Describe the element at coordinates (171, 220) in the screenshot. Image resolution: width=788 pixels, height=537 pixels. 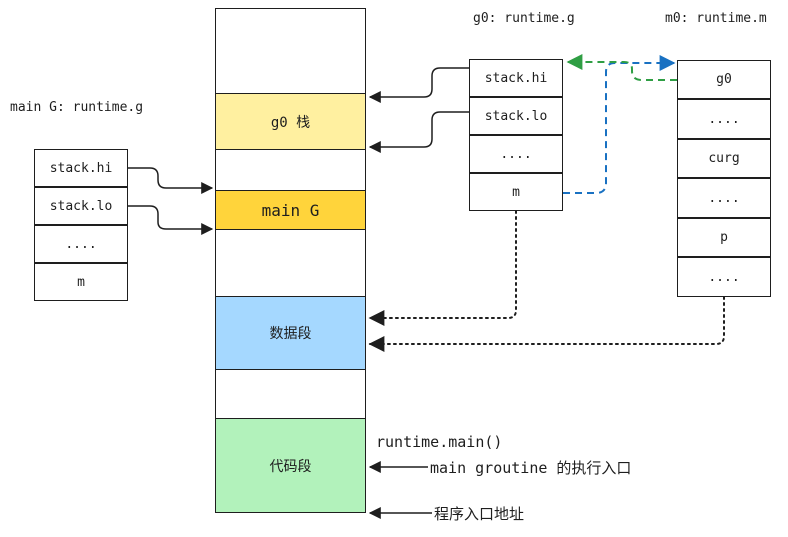
I see `arrow-main-stack-lo` at that location.